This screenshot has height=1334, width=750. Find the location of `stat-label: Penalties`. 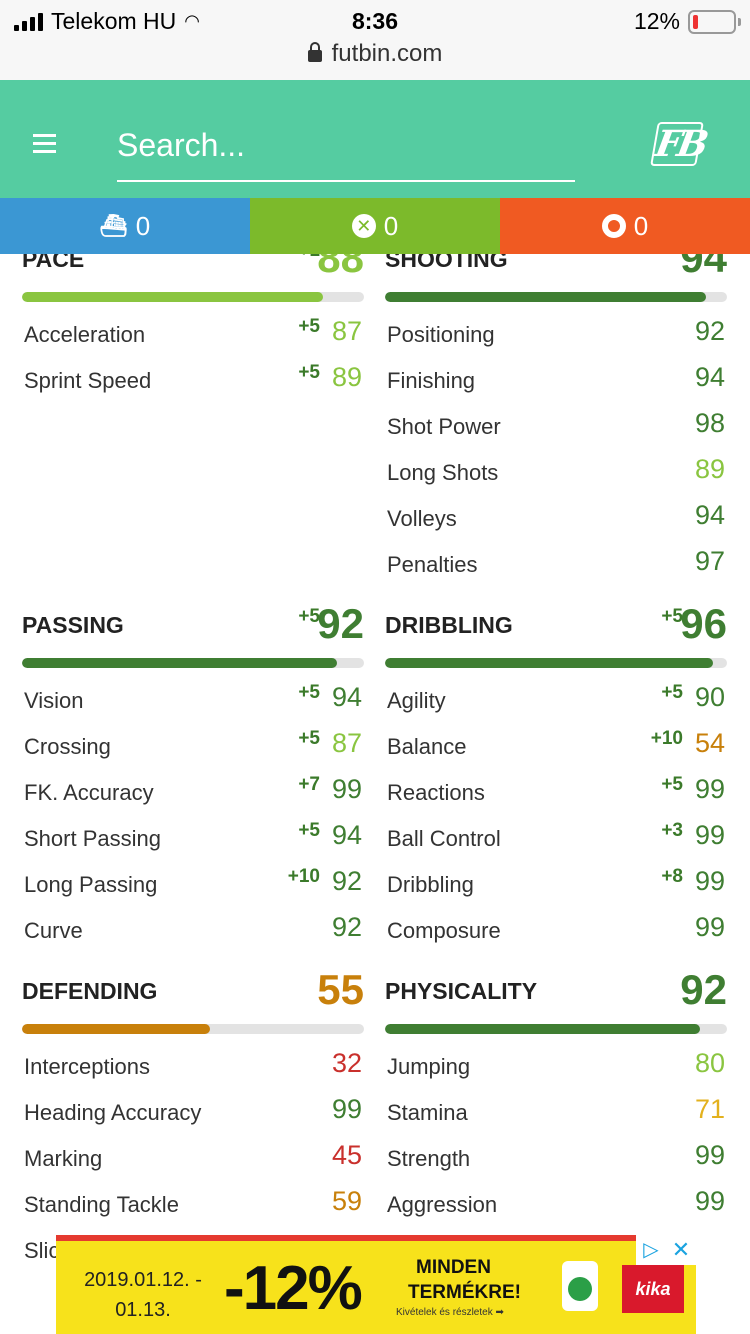

stat-label: Penalties is located at coordinates (432, 564).